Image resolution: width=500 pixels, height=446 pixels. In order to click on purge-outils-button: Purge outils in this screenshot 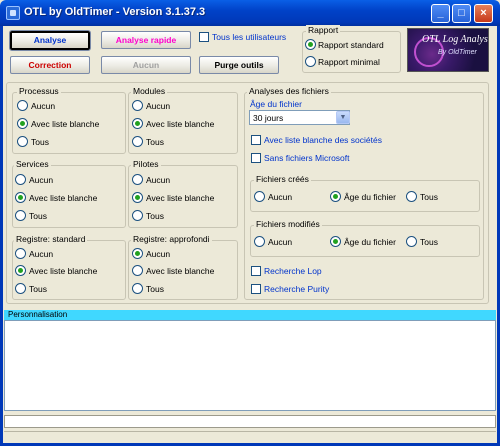, I will do `click(239, 65)`.